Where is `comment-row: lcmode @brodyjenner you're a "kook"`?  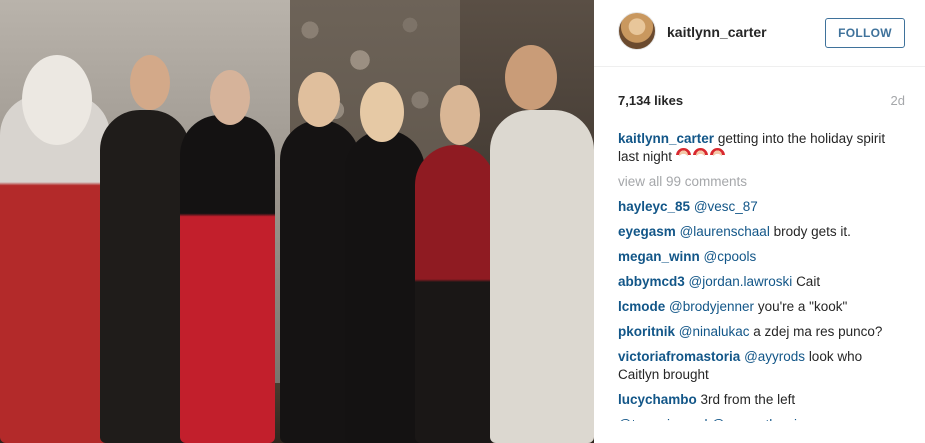
comment-row: lcmode @brodyjenner you're a "kook" is located at coordinates (761, 307).